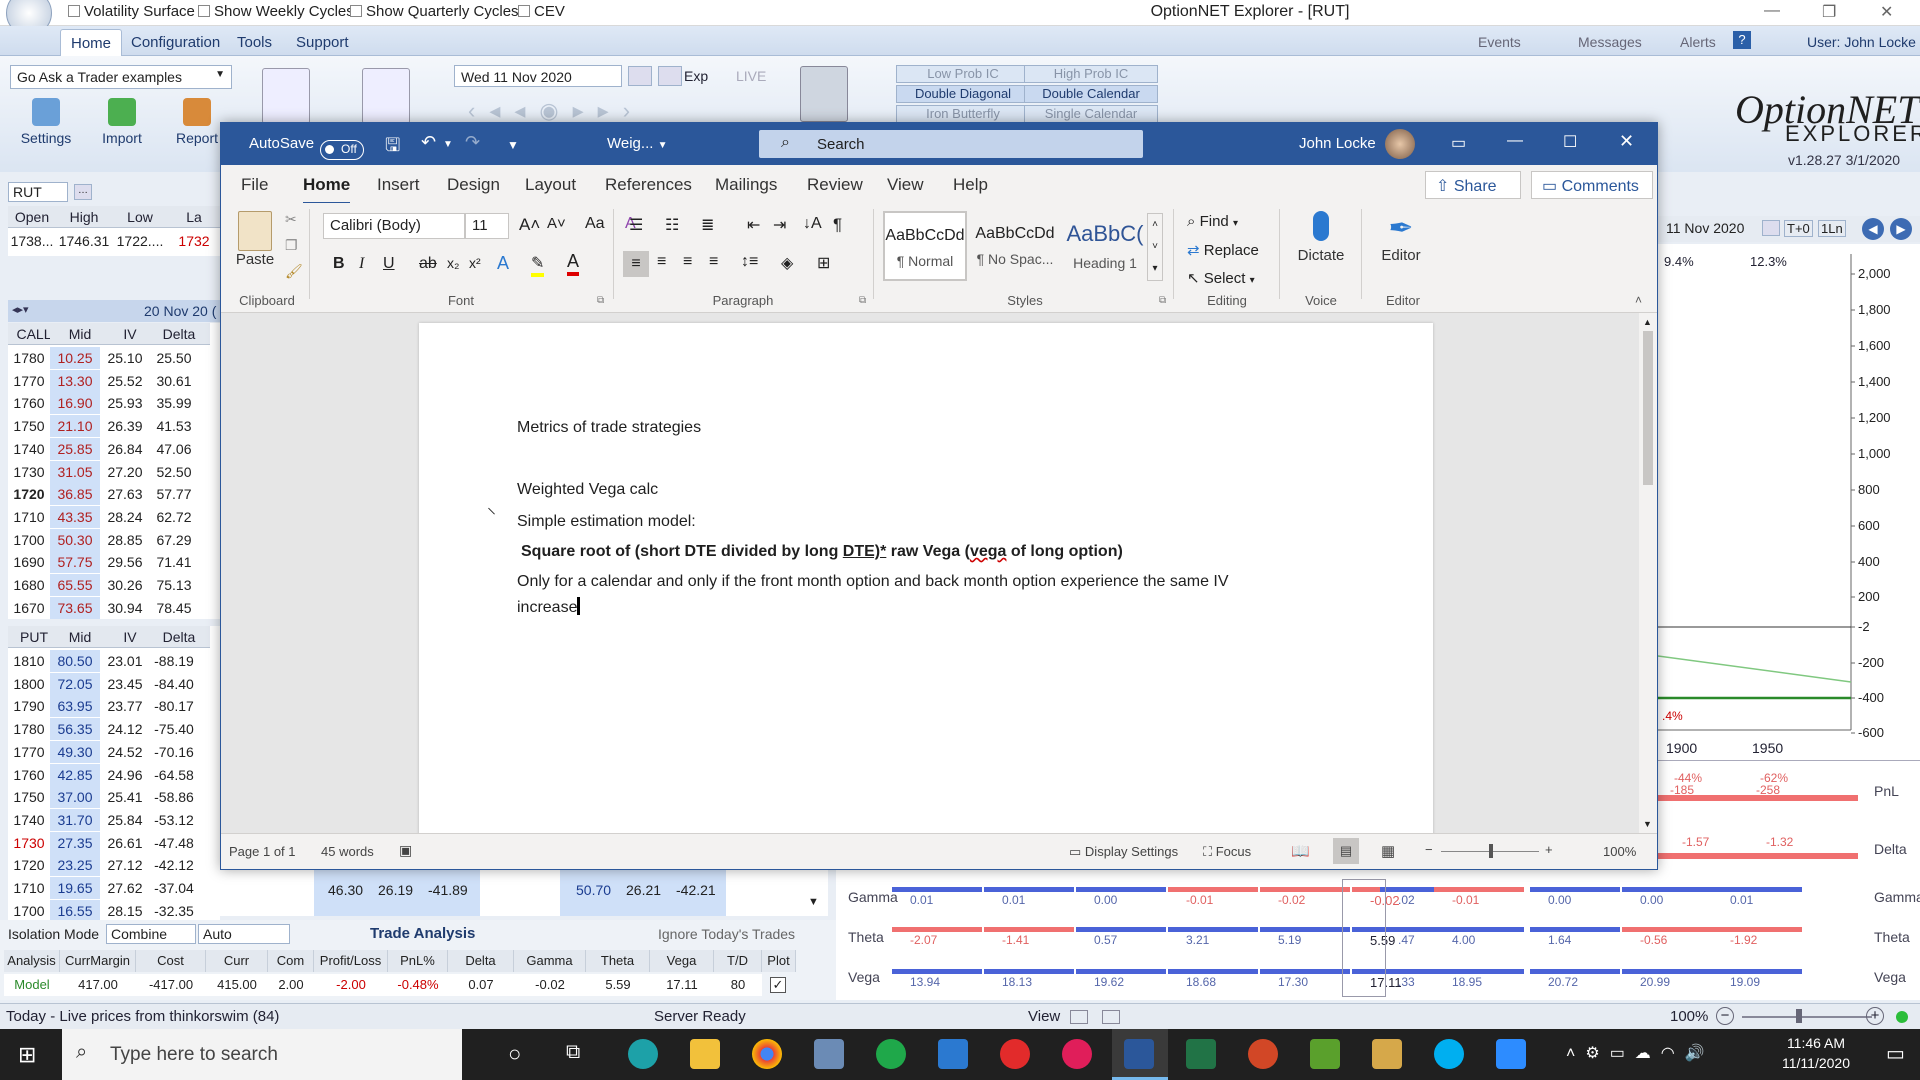  I want to click on weekly-cycles-checkbox: Show Weekly Cycles, so click(276, 11).